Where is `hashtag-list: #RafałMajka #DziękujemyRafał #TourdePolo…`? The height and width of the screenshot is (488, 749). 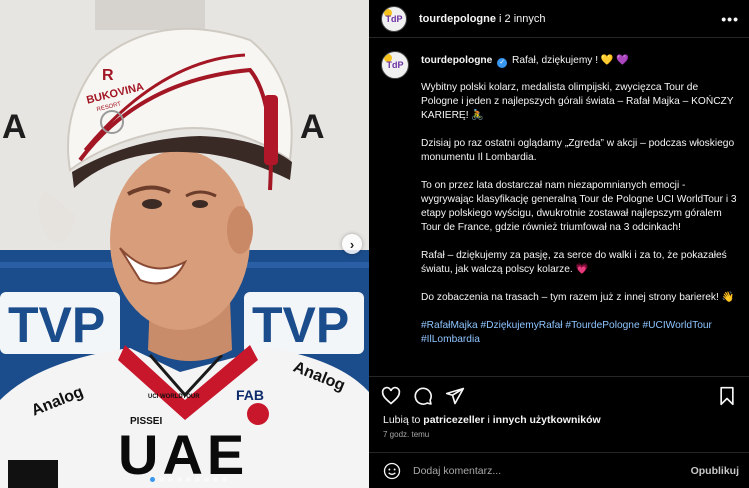 hashtag-list: #RafałMajka #DziękujemyRafał #TourdePolo… is located at coordinates (579, 333).